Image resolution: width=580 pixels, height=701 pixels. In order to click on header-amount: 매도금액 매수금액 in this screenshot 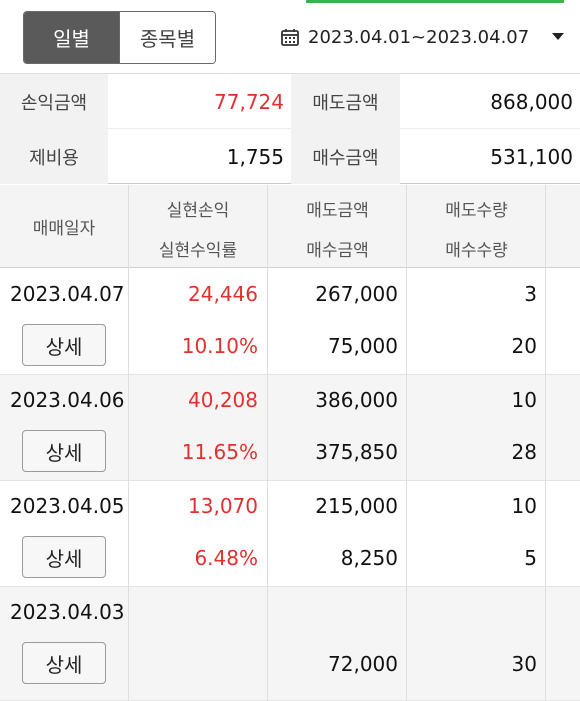, I will do `click(337, 226)`.